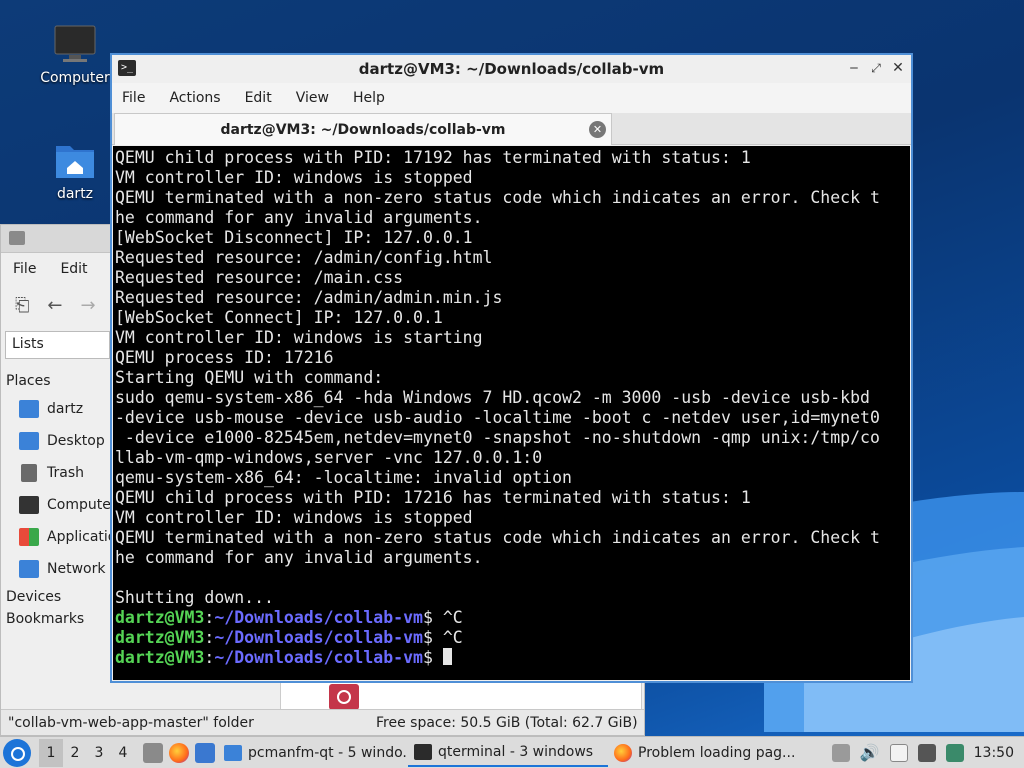 The width and height of the screenshot is (1024, 768). I want to click on fm-menu-file: File, so click(24, 269).